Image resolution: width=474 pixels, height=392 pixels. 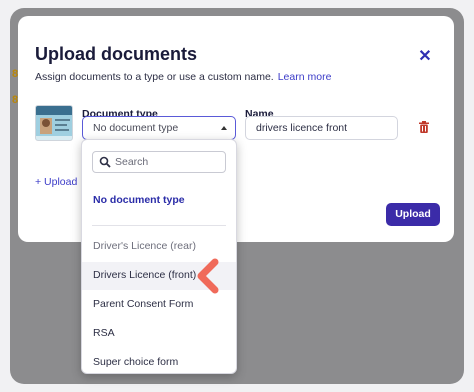 What do you see at coordinates (302, 128) in the screenshot?
I see `name-value: drivers licence front` at bounding box center [302, 128].